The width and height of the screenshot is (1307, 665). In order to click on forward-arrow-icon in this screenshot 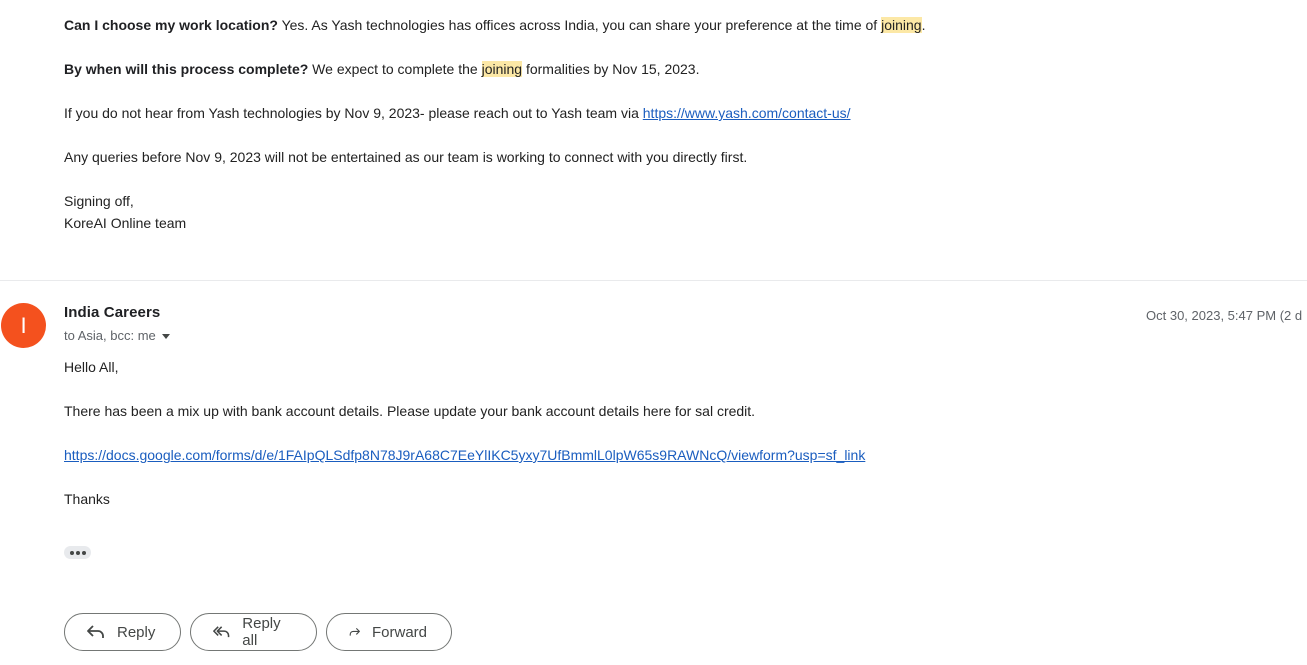, I will do `click(354, 631)`.